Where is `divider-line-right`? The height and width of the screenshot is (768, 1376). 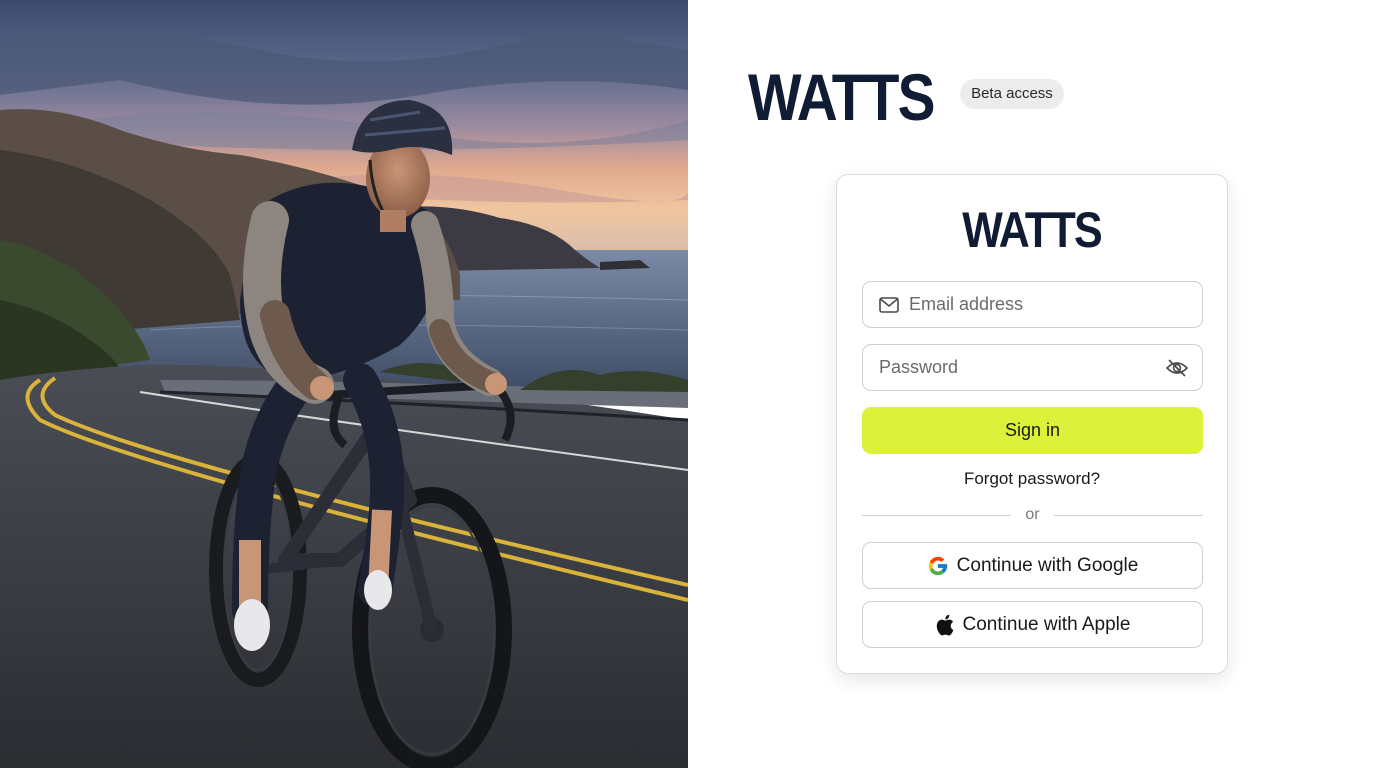 divider-line-right is located at coordinates (1128, 515).